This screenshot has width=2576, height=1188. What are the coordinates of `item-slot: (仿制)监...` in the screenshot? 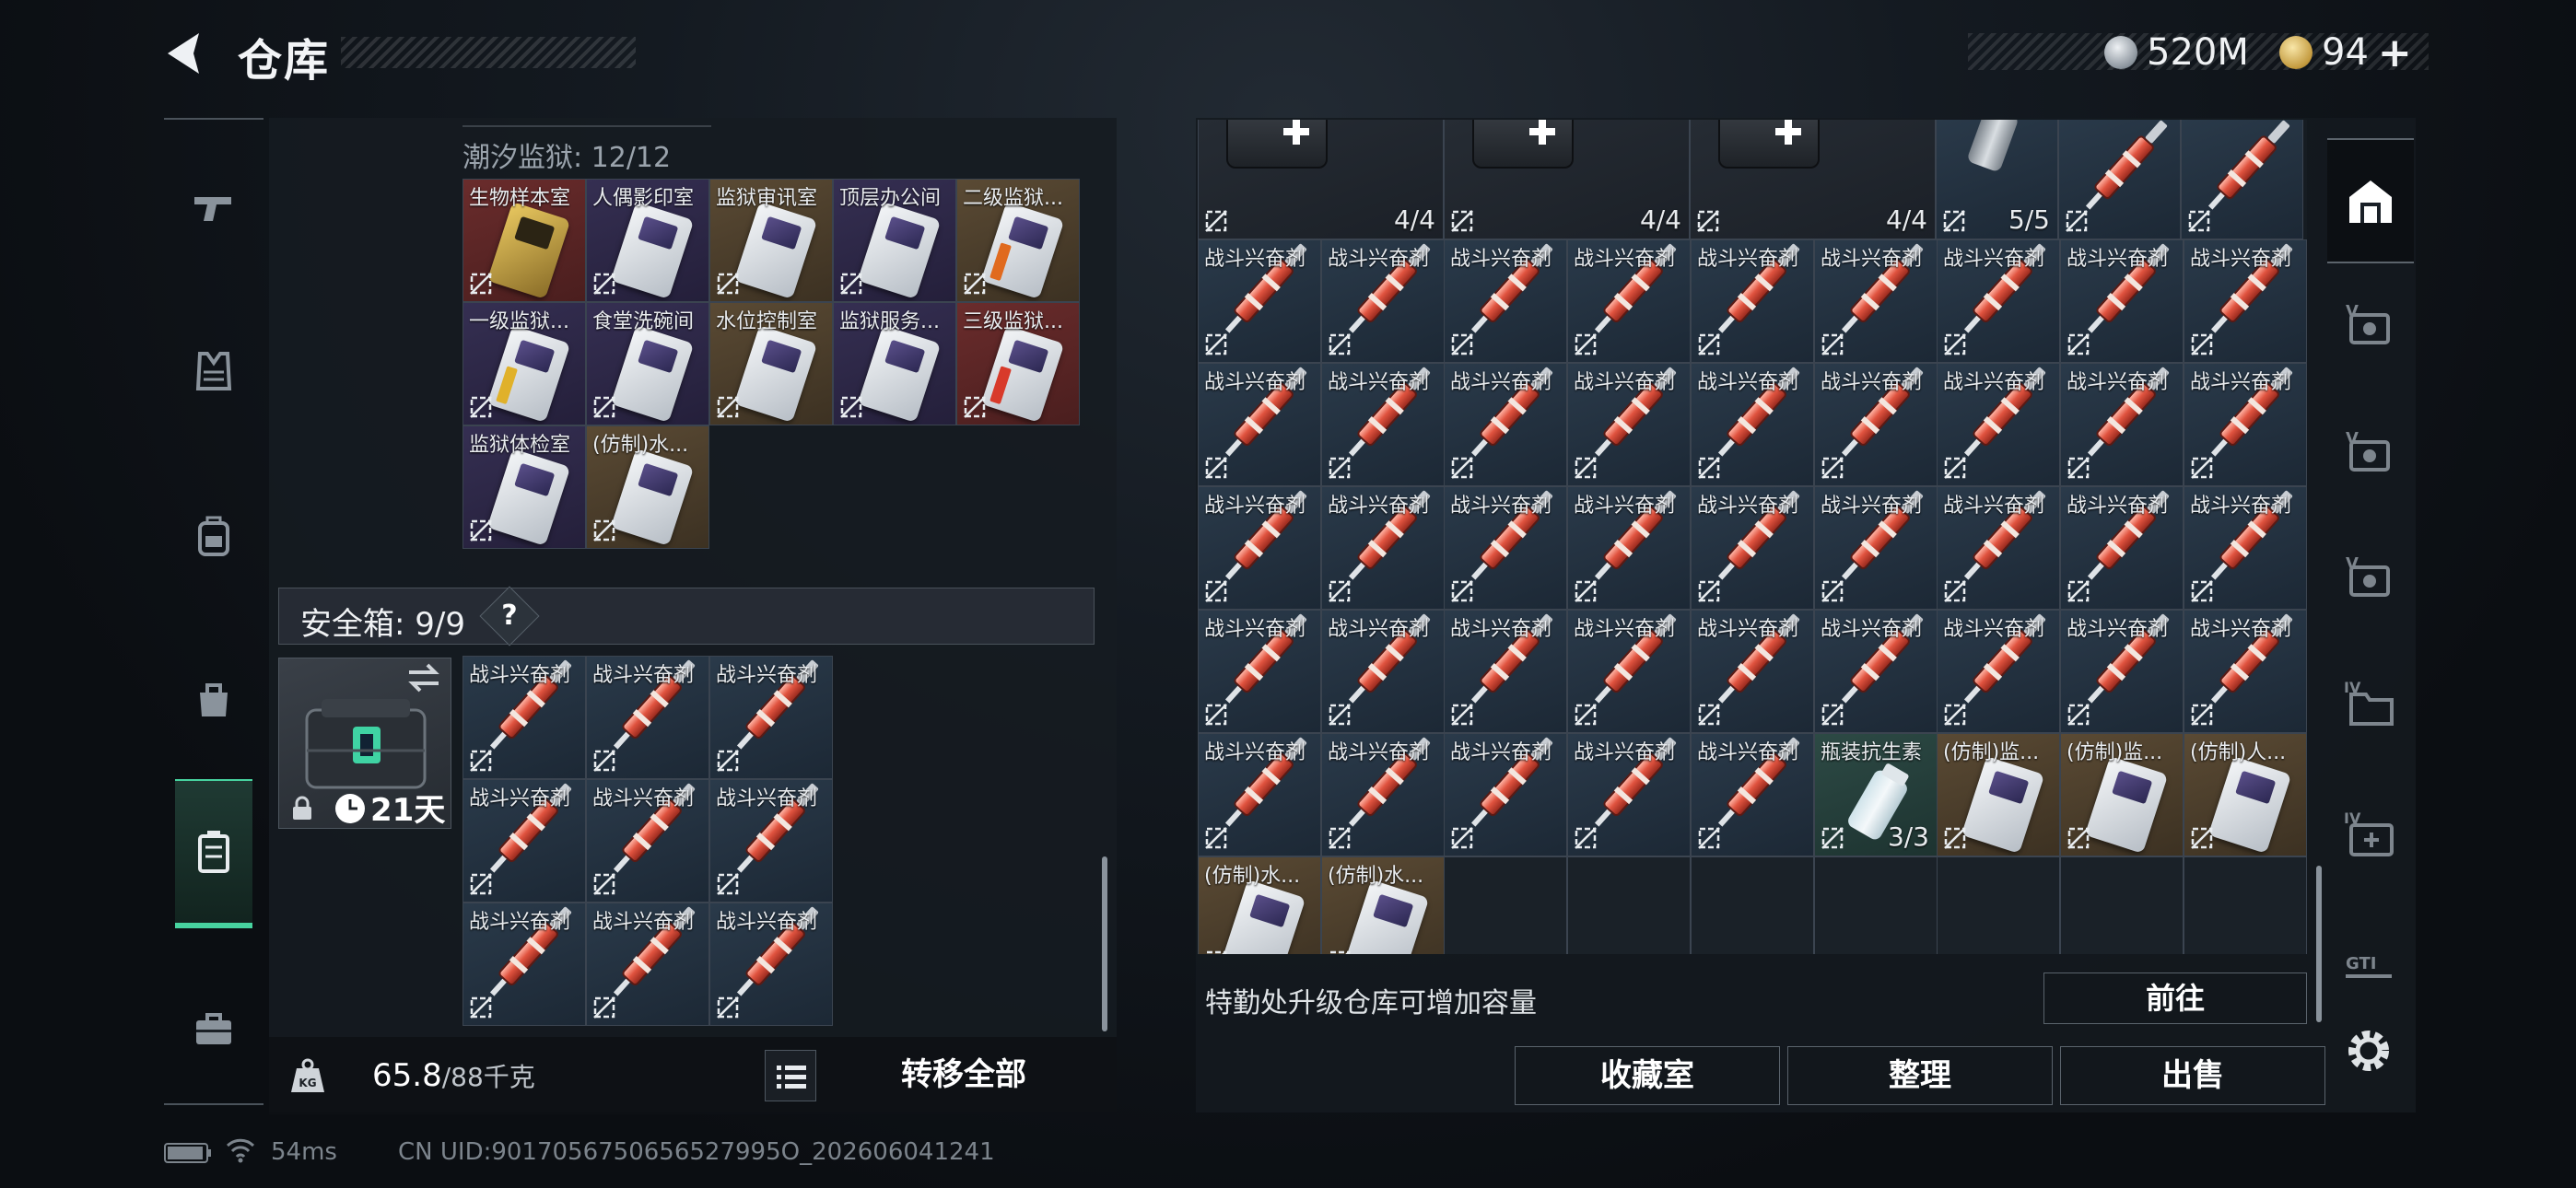 It's located at (1999, 794).